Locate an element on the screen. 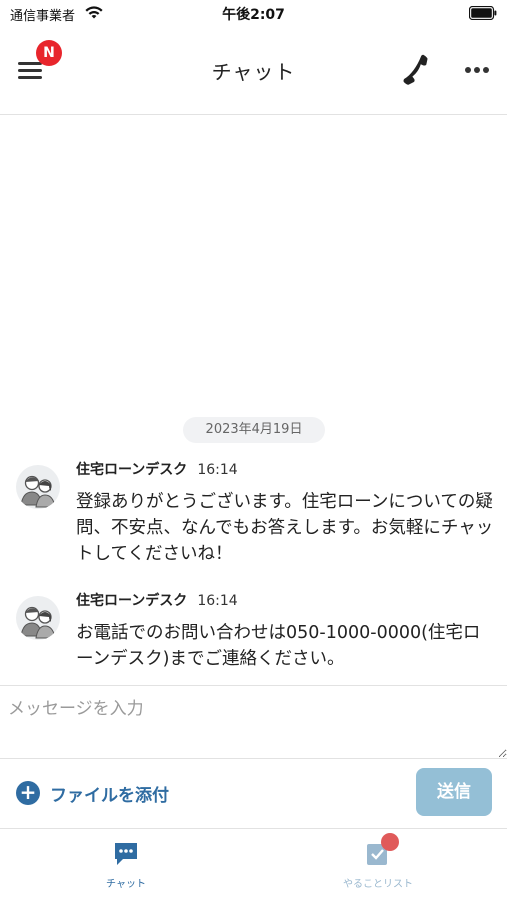 The height and width of the screenshot is (900, 507). plus-circle-icon: + is located at coordinates (28, 793).